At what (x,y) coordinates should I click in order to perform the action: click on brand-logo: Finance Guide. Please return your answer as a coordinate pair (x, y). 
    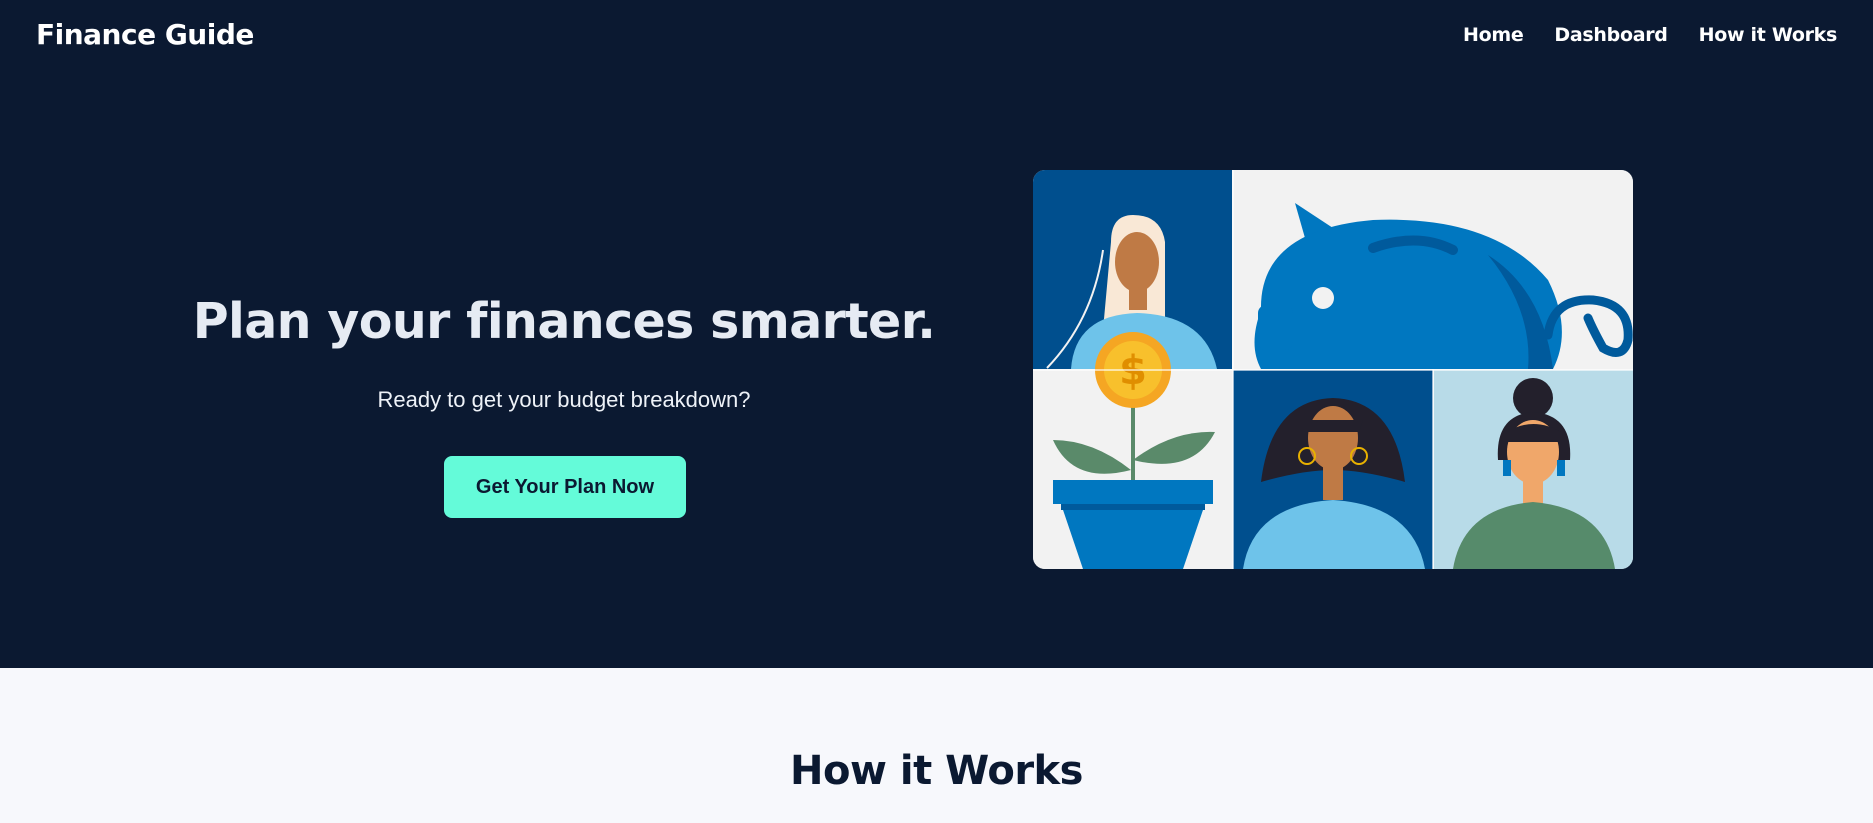
    Looking at the image, I should click on (145, 34).